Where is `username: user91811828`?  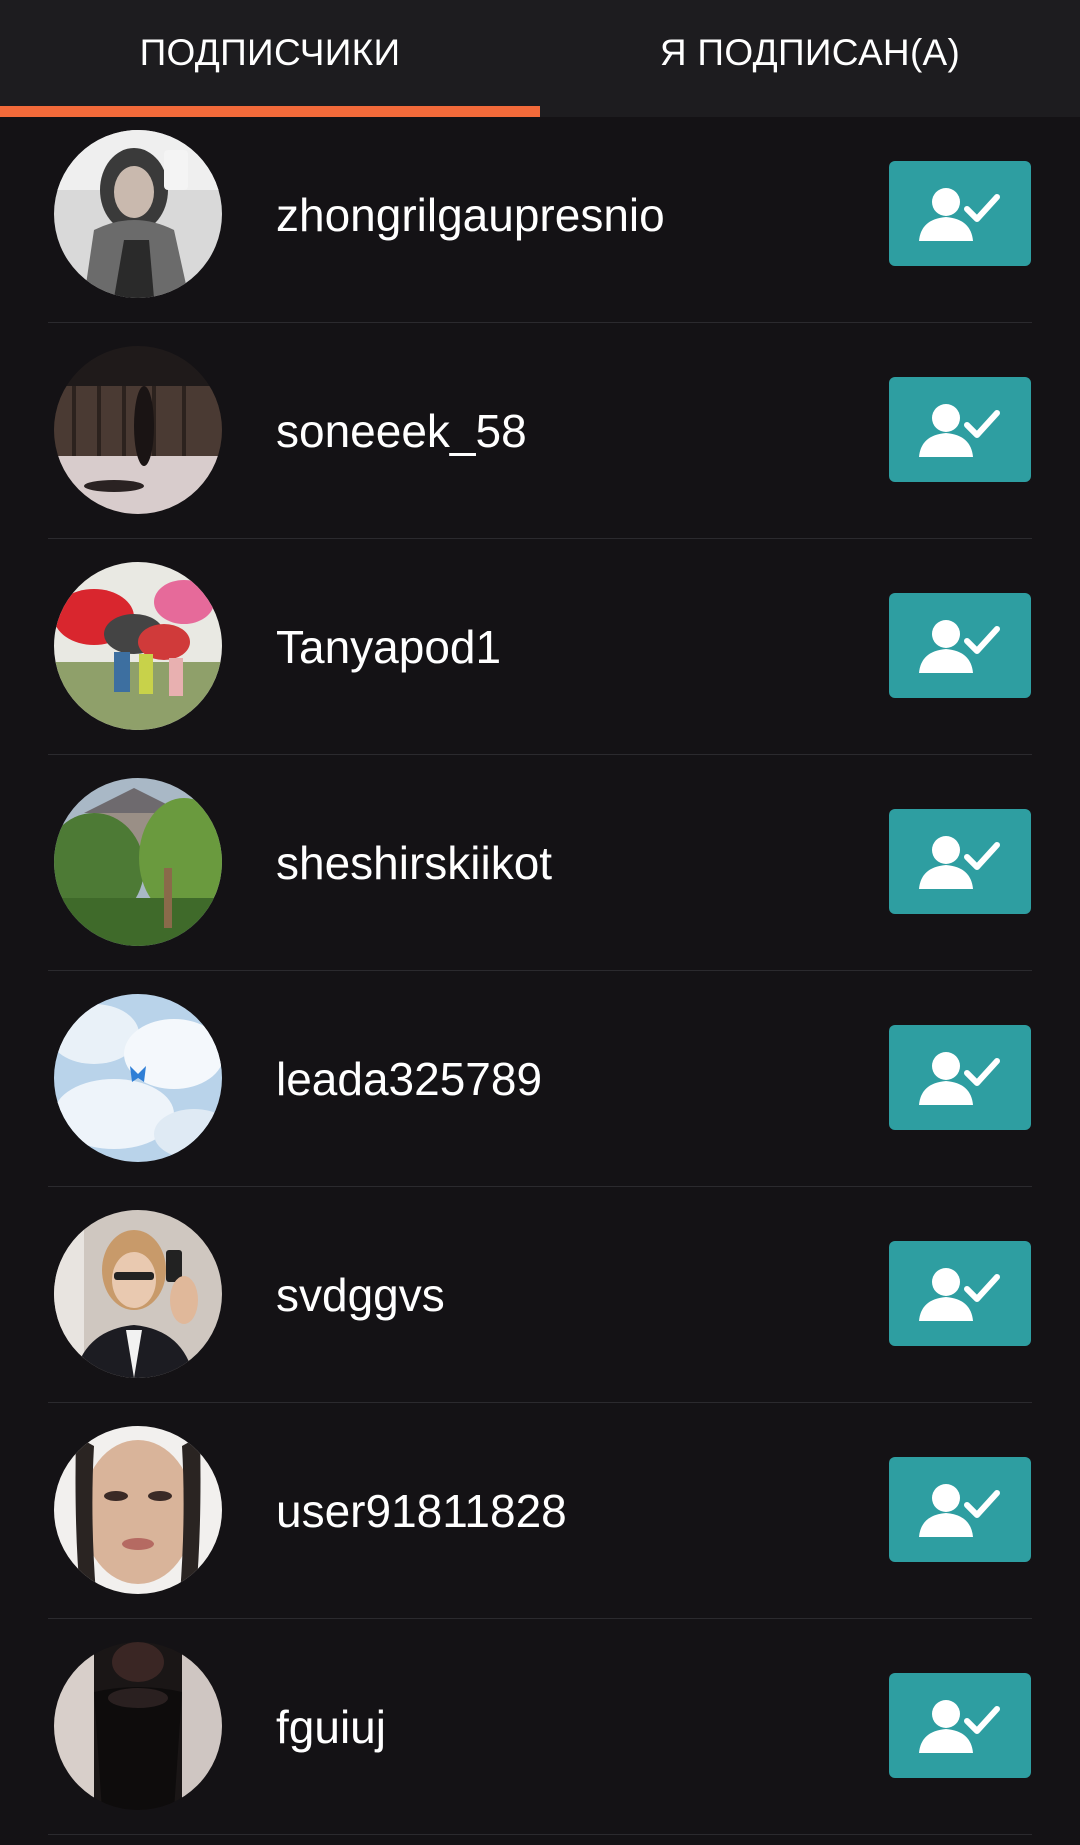 username: user91811828 is located at coordinates (421, 1511).